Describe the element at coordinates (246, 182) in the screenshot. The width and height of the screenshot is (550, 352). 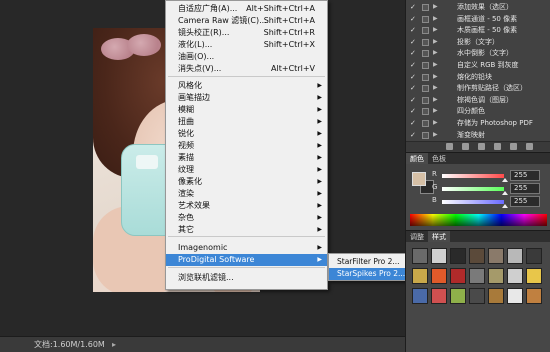
I see `filter-menu-item: 像素化 ▶` at that location.